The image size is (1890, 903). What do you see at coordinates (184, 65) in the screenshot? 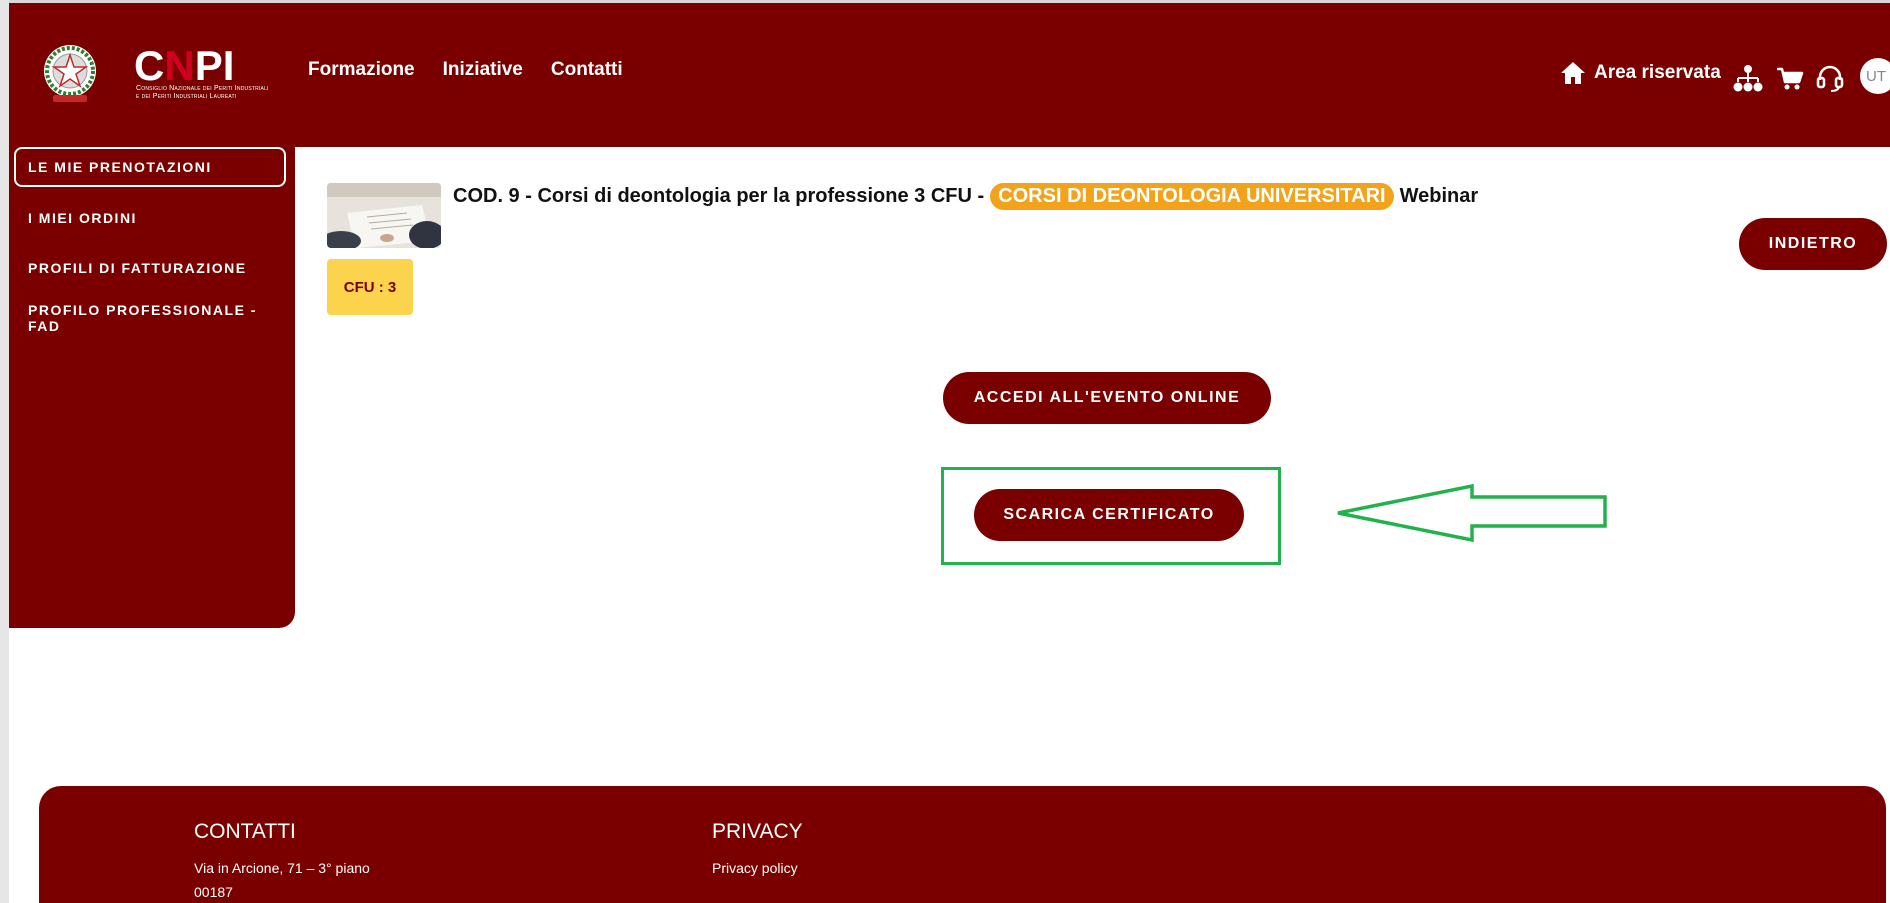
I see `logo-wordmark: CNPI` at bounding box center [184, 65].